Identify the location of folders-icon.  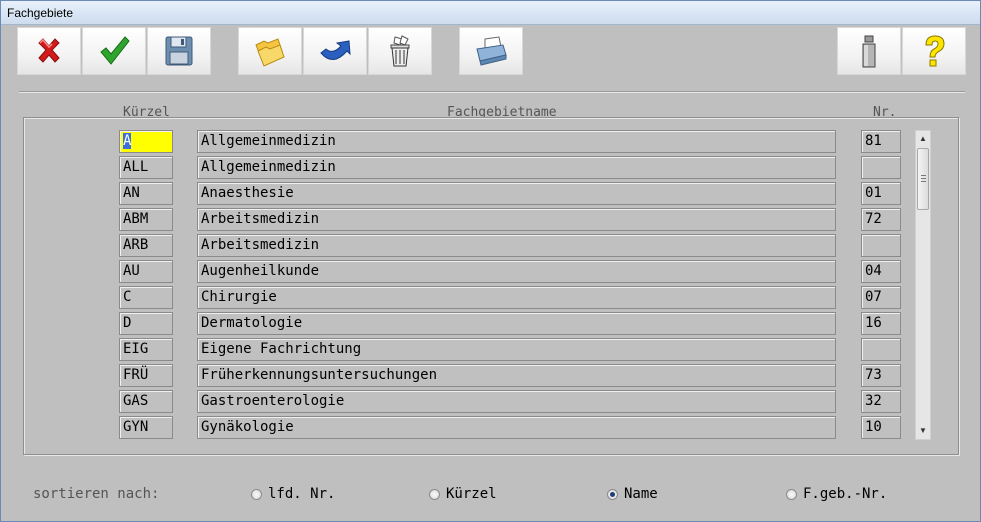
(270, 52).